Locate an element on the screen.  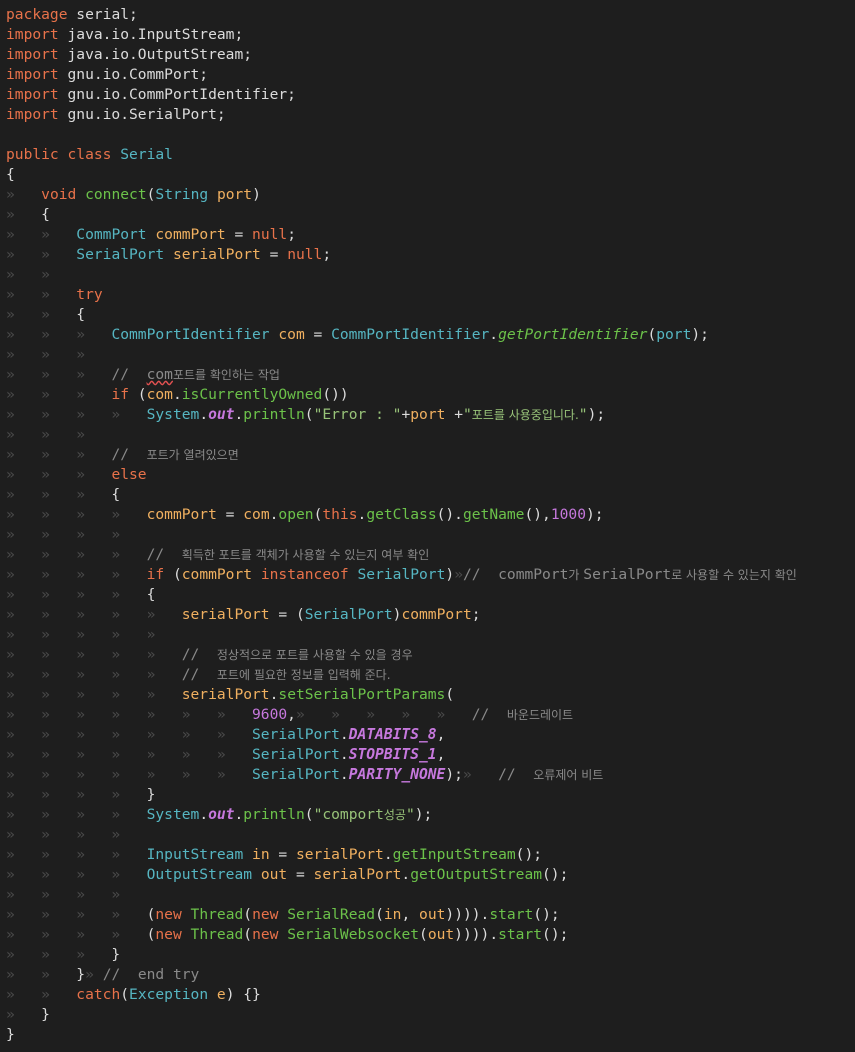
code-token: import is located at coordinates (32, 54).